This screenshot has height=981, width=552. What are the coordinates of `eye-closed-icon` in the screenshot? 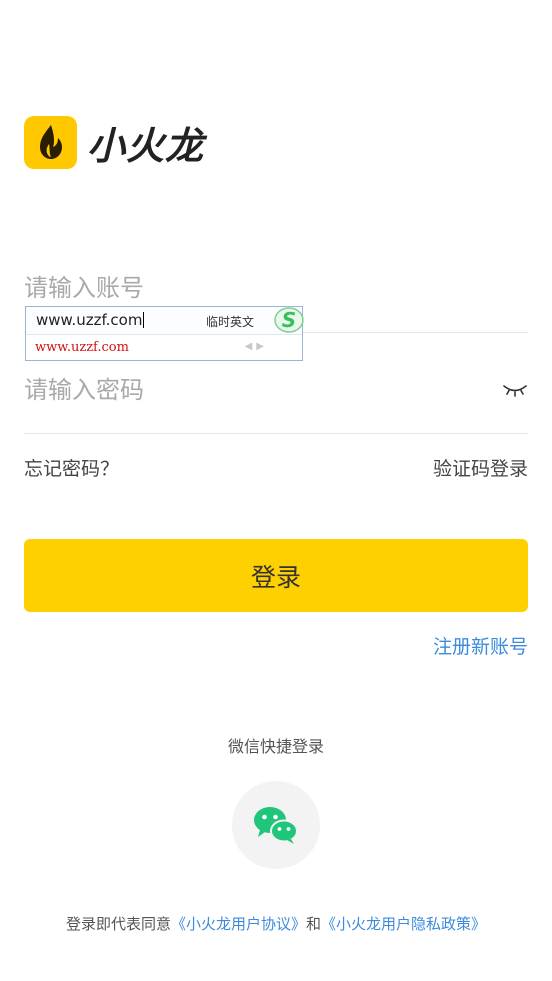 It's located at (515, 390).